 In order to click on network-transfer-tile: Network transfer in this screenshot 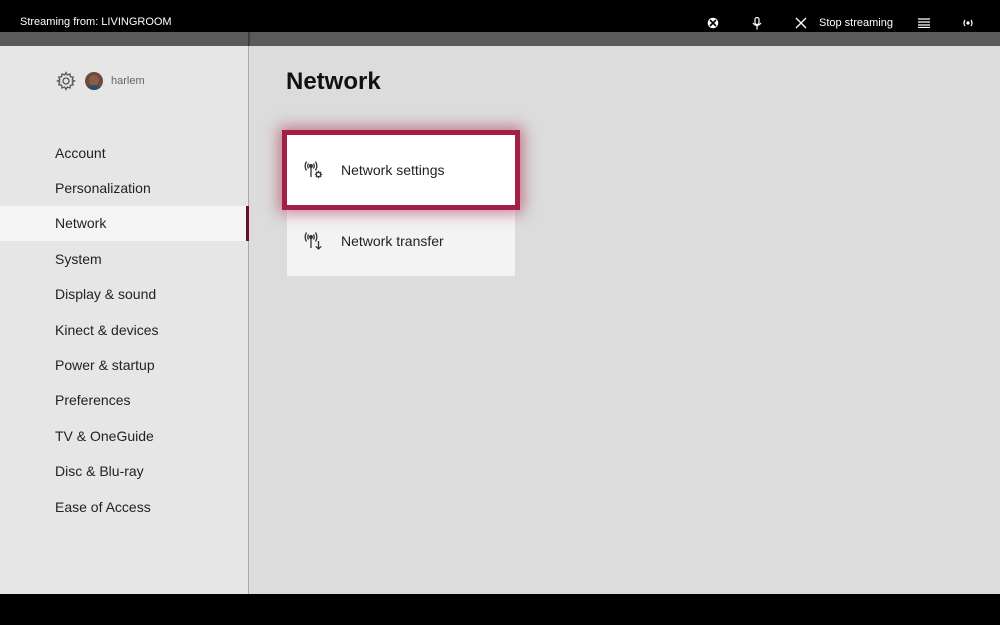, I will do `click(401, 241)`.